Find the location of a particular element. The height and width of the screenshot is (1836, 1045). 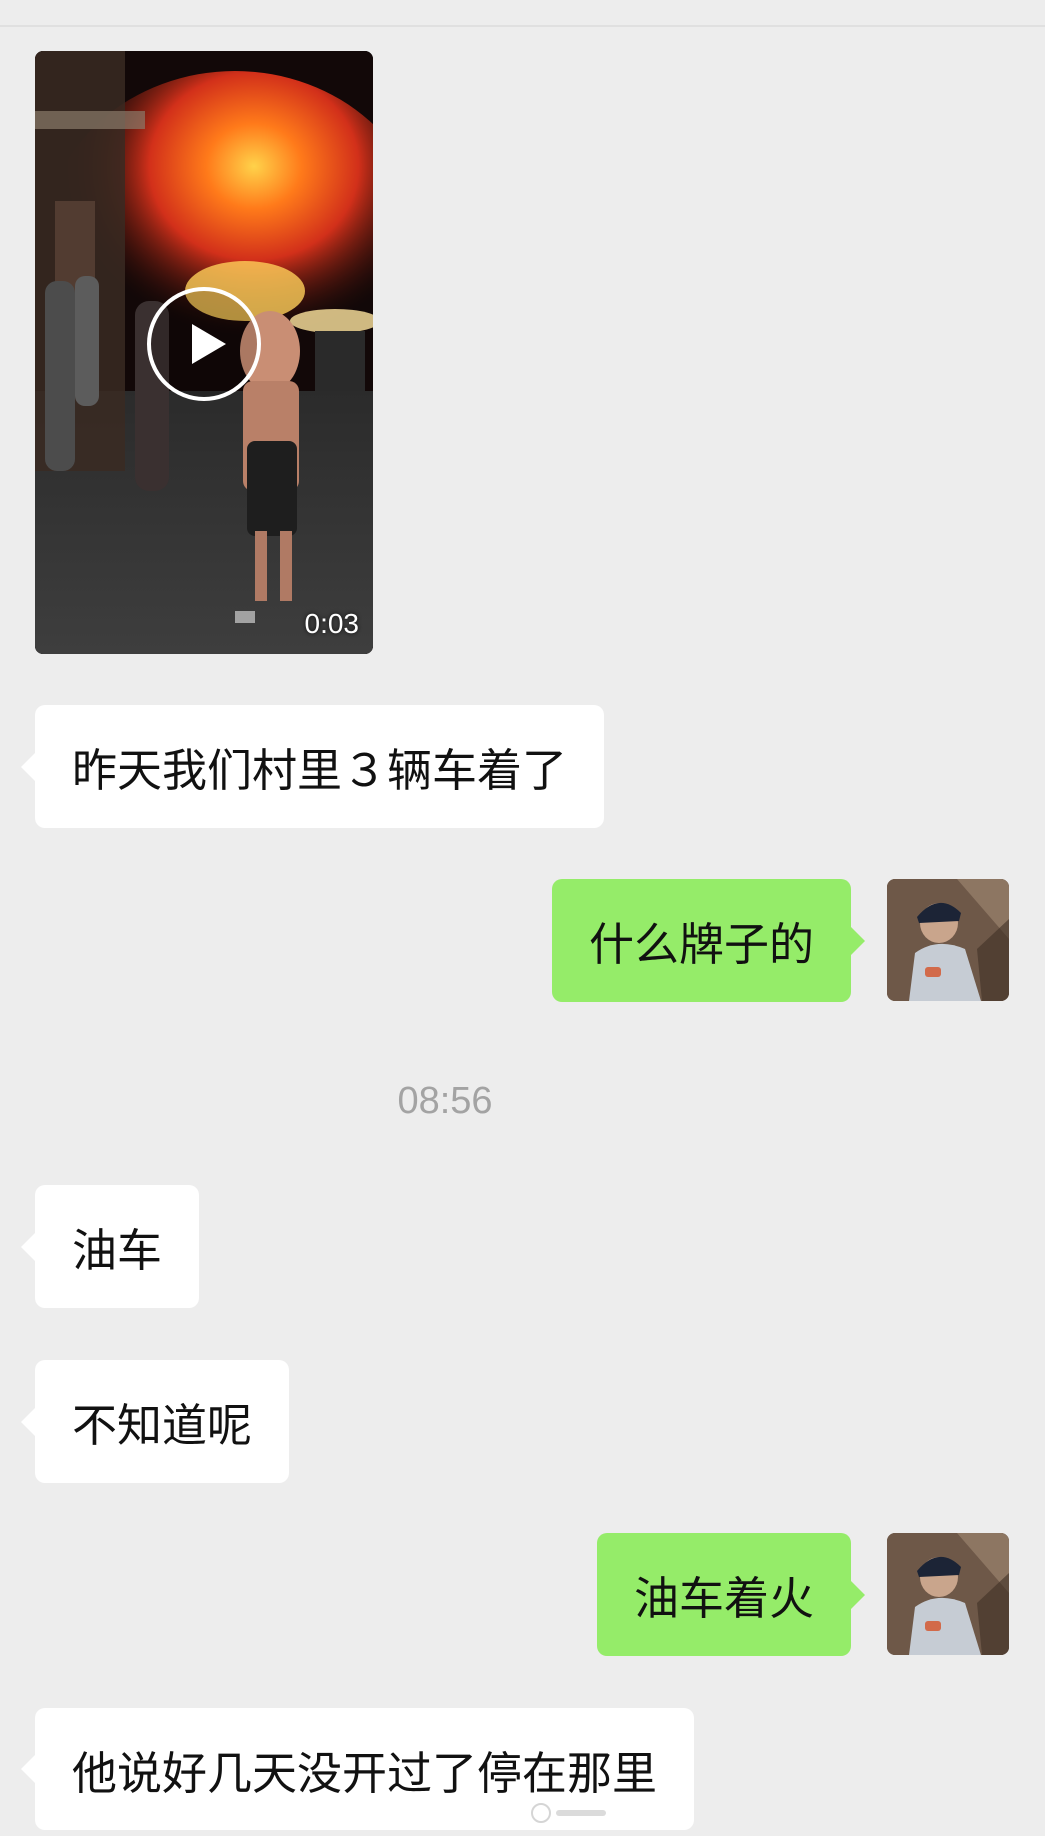

message-text: 不知道呢 is located at coordinates (162, 1425).